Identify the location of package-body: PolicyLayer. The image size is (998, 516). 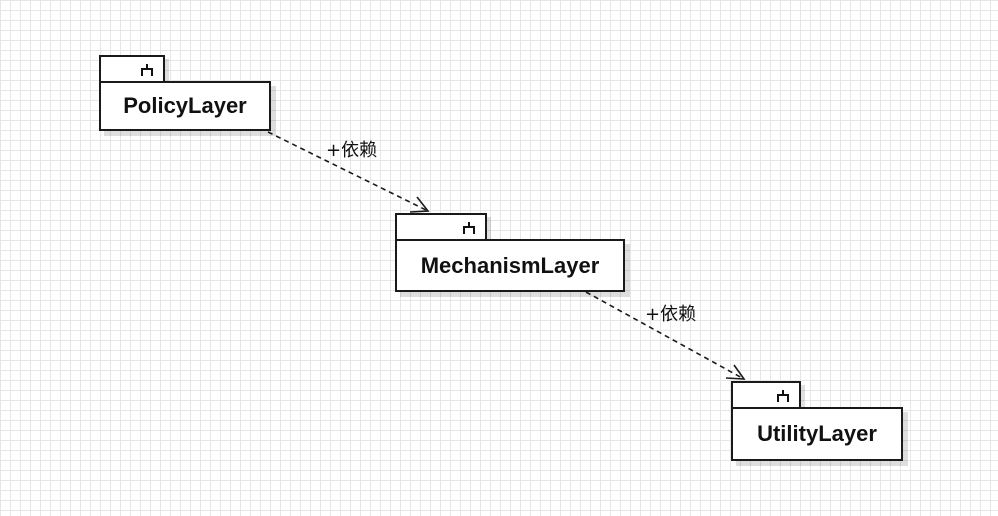
(185, 106).